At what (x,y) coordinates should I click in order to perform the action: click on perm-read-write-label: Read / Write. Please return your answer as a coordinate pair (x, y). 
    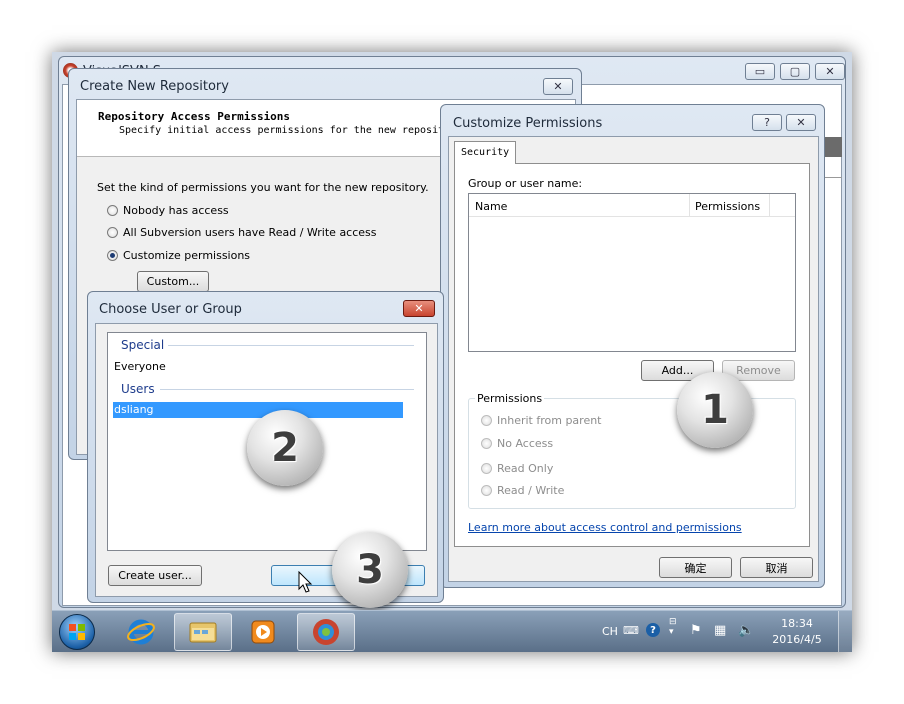
    Looking at the image, I should click on (531, 490).